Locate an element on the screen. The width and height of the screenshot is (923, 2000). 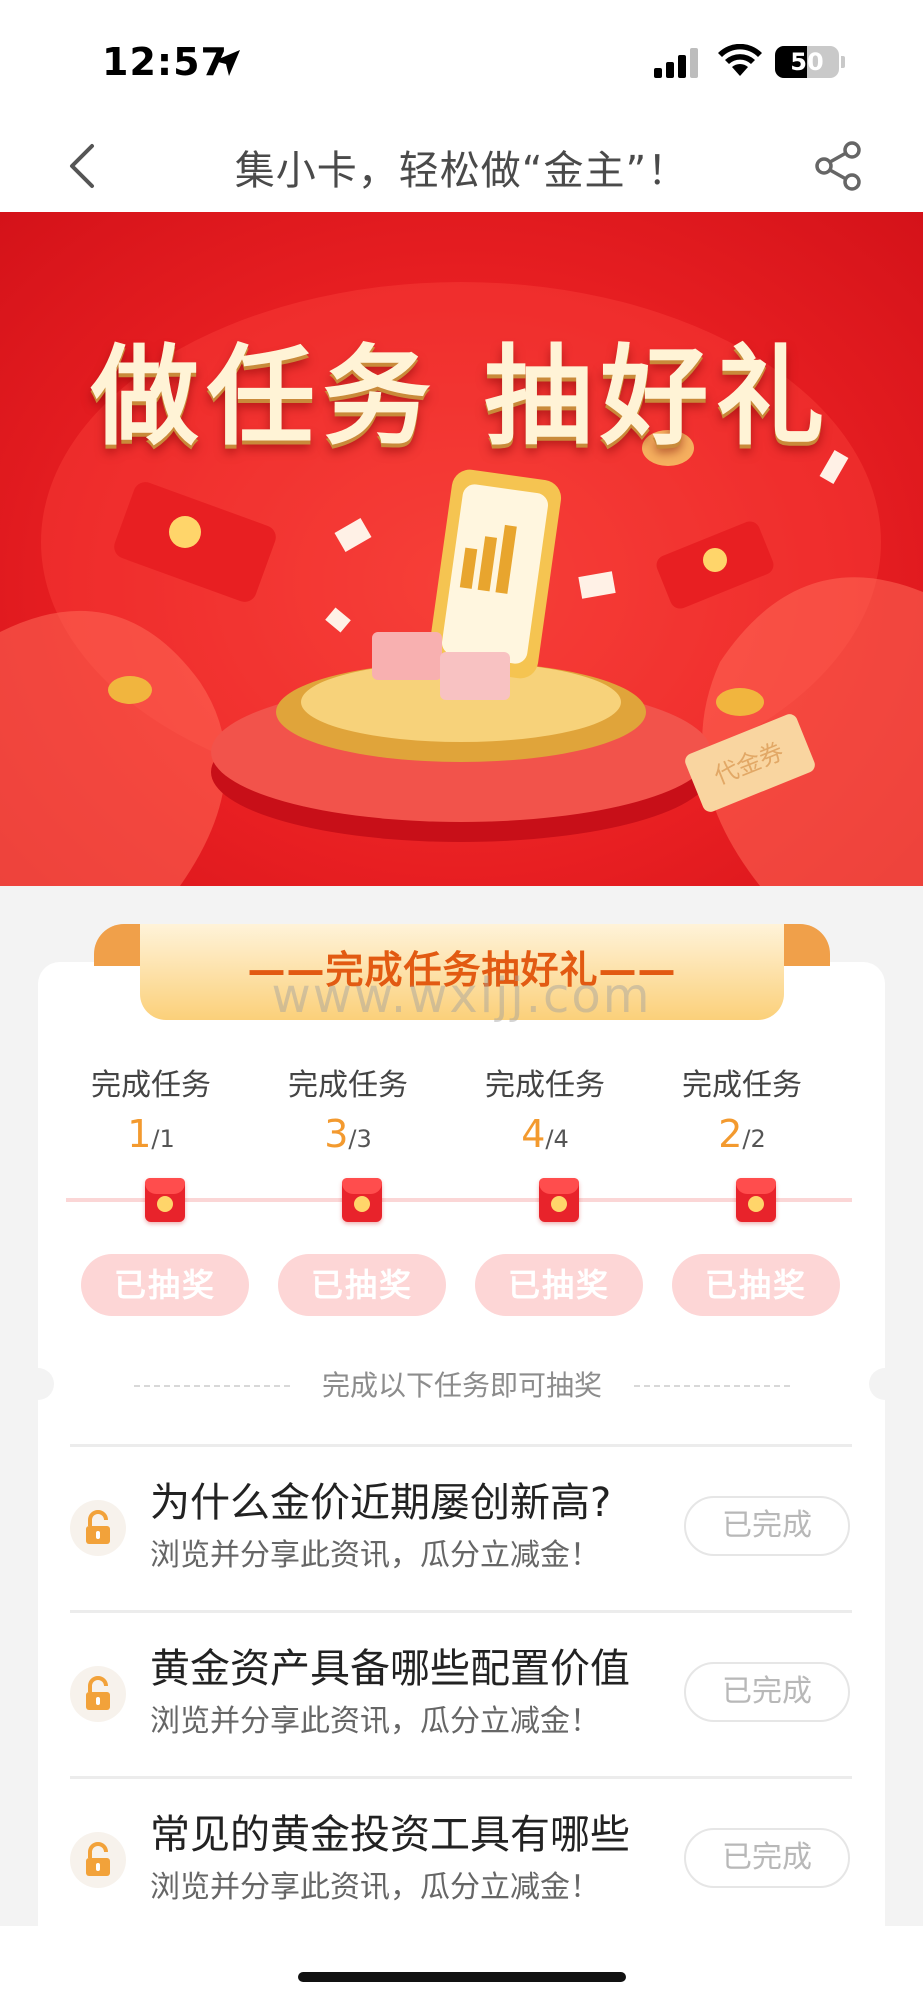
home-bar is located at coordinates (461, 1963).